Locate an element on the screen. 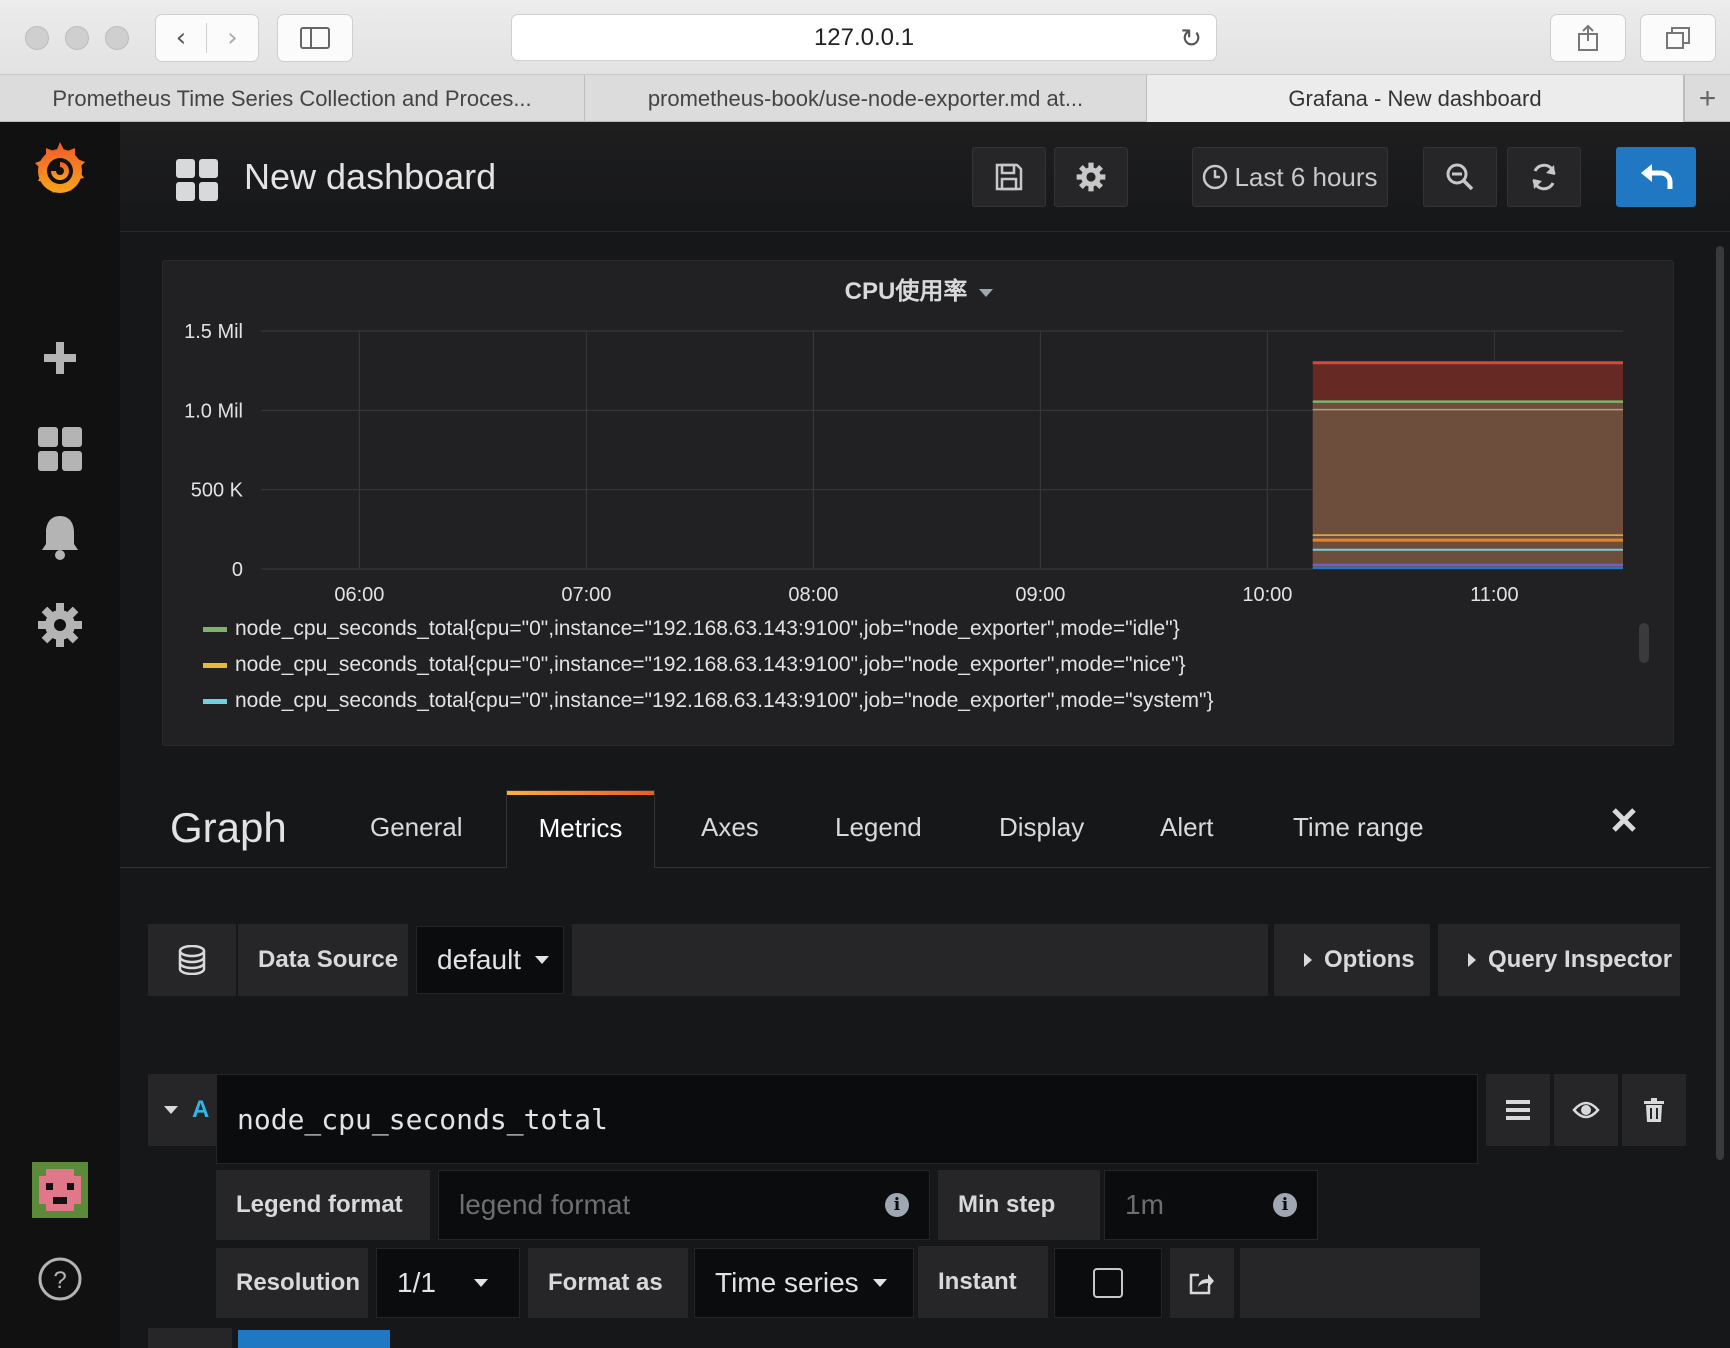  instant-checkbox is located at coordinates (1108, 1283).